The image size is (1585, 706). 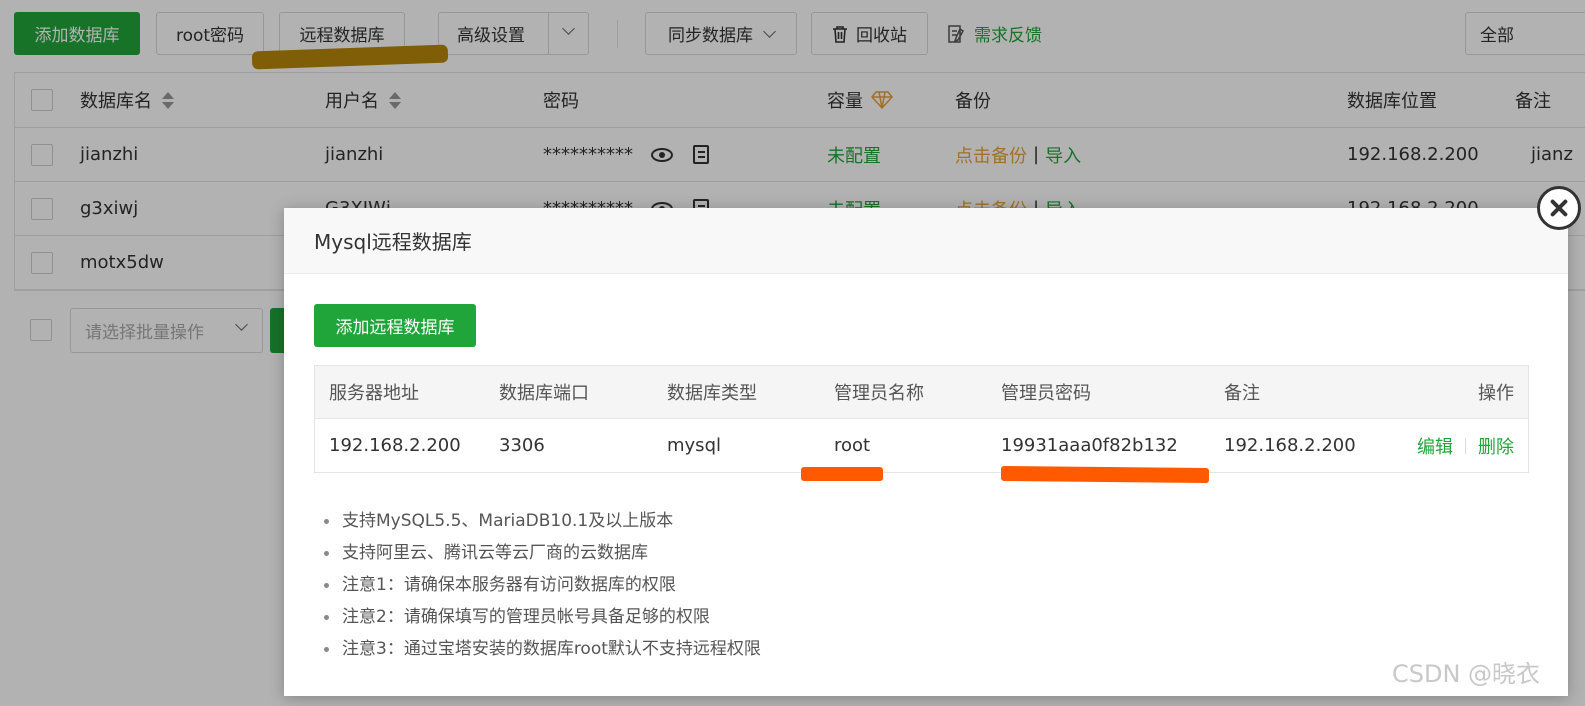 I want to click on list-item: 注意1：请确保本服务器有访问数据库的权限, so click(x=542, y=588).